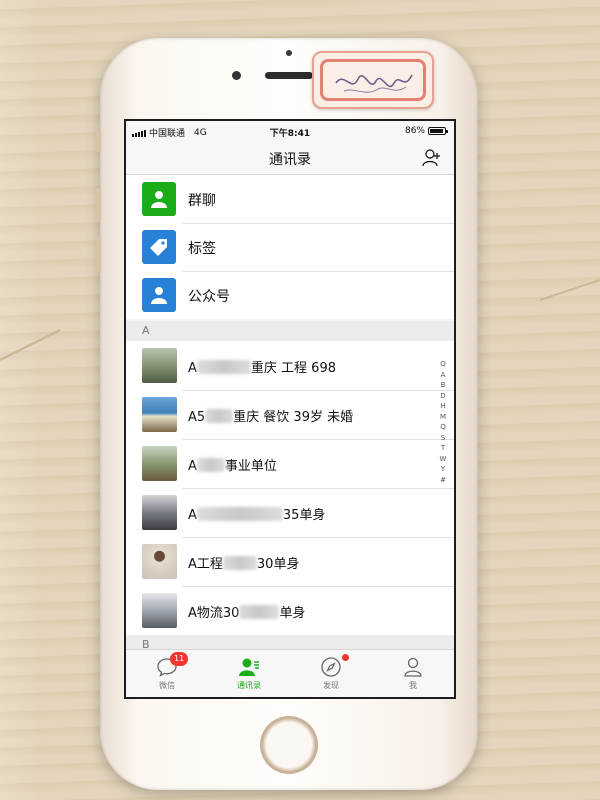  Describe the element at coordinates (98, 205) in the screenshot. I see `volume-down-button` at that location.